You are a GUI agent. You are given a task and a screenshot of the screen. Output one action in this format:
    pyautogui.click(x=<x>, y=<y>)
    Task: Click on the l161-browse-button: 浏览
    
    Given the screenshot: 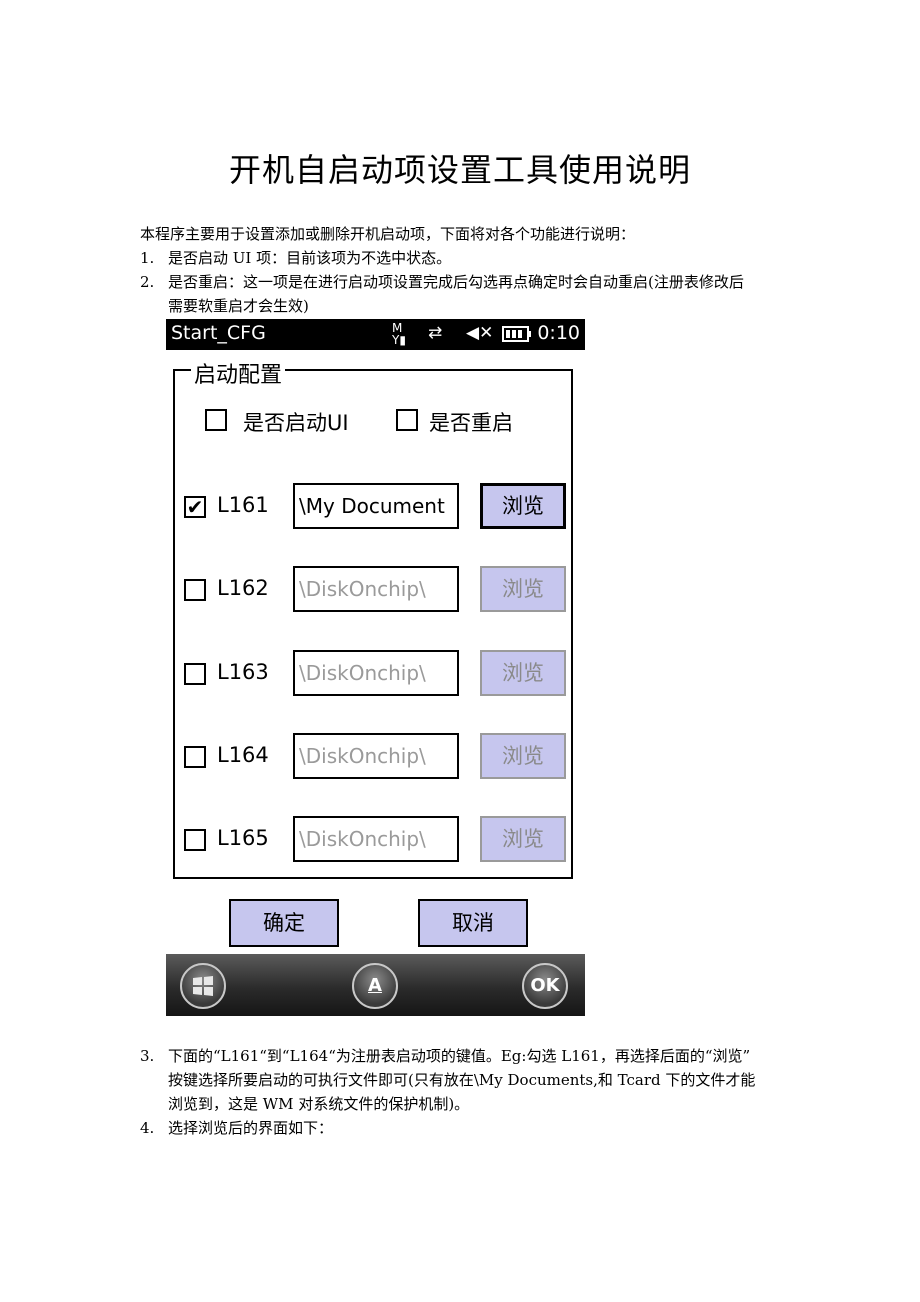 What is the action you would take?
    pyautogui.click(x=523, y=506)
    